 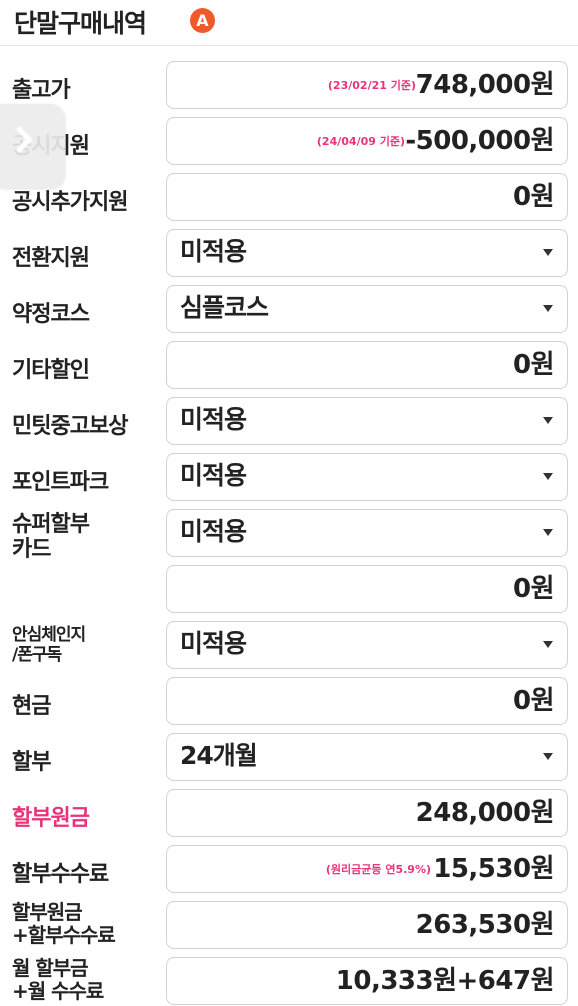 I want to click on contract-course-selected: 심플코스, so click(x=224, y=307).